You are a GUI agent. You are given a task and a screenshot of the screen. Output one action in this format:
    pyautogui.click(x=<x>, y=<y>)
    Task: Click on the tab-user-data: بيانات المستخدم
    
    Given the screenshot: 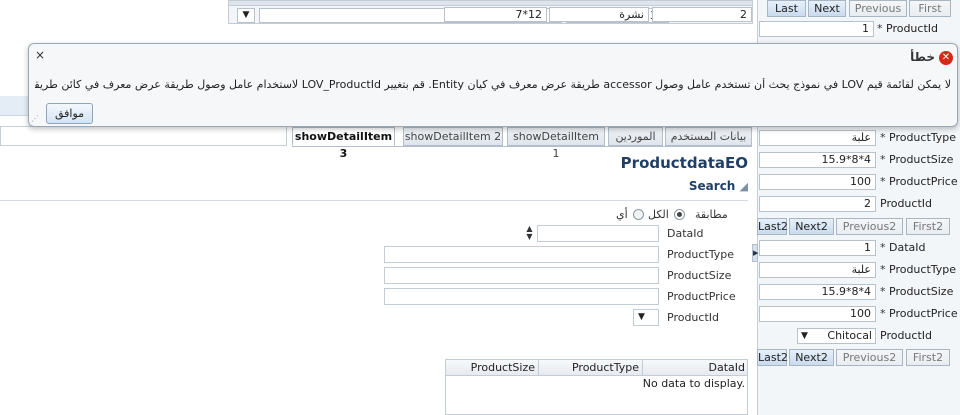 What is the action you would take?
    pyautogui.click(x=708, y=136)
    